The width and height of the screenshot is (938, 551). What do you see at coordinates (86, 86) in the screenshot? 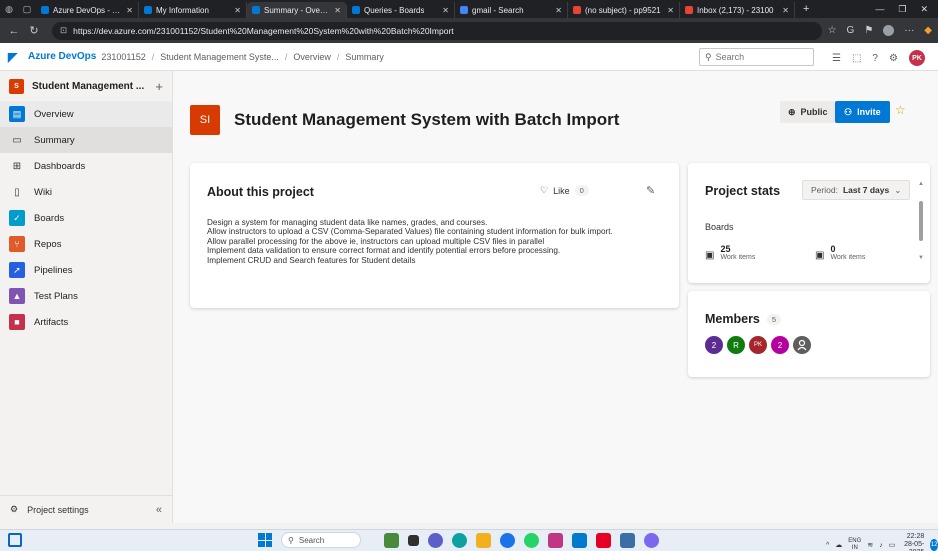
I see `project-selector: S Student Management ... +` at bounding box center [86, 86].